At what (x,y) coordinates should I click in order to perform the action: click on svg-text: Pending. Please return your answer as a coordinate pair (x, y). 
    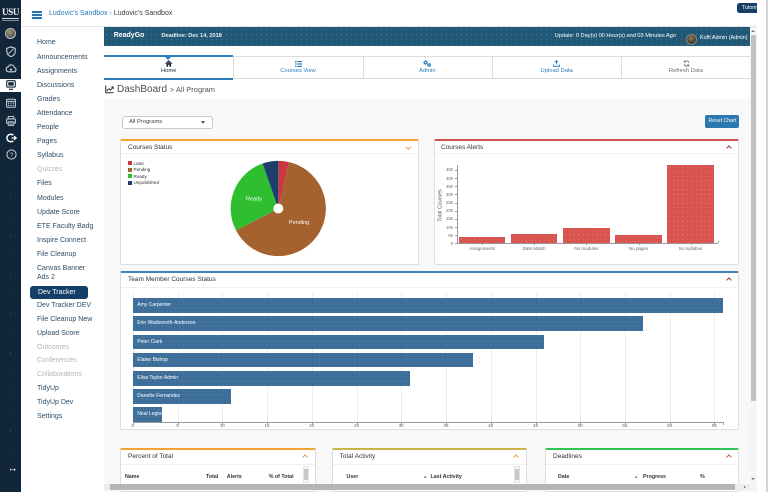
    Looking at the image, I should click on (299, 223).